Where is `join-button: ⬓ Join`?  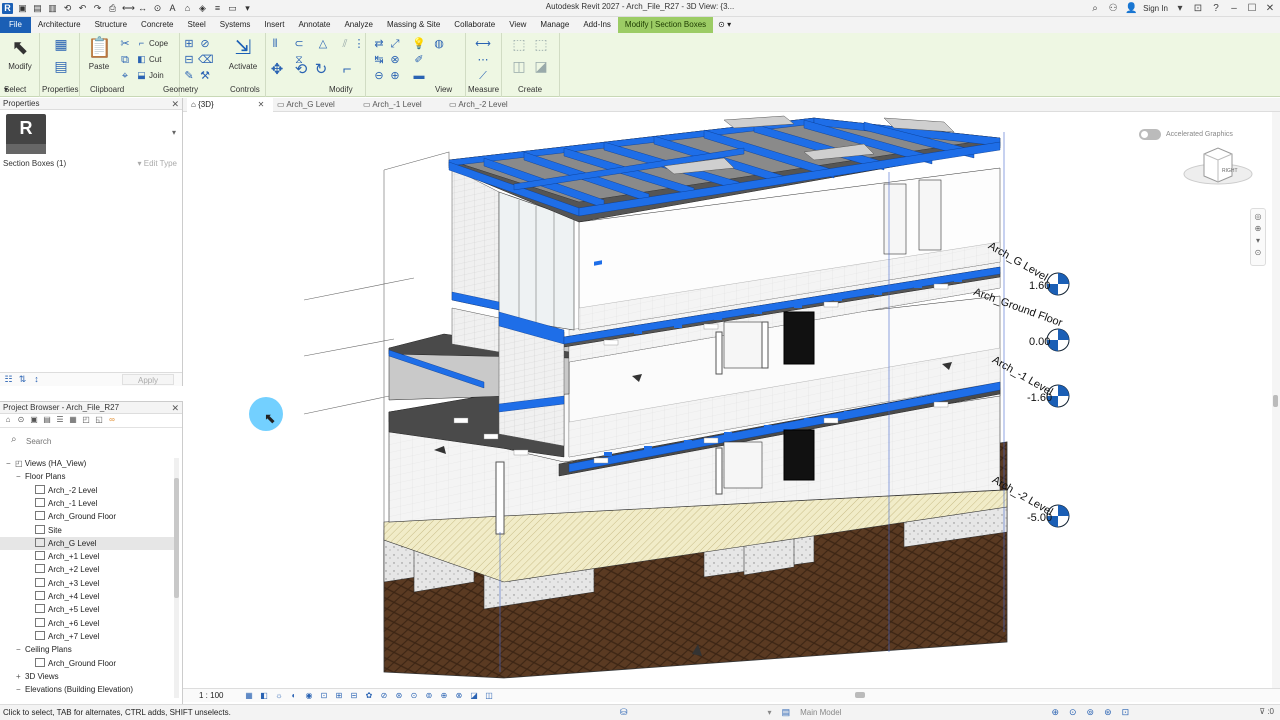 join-button: ⬓ Join is located at coordinates (149, 75).